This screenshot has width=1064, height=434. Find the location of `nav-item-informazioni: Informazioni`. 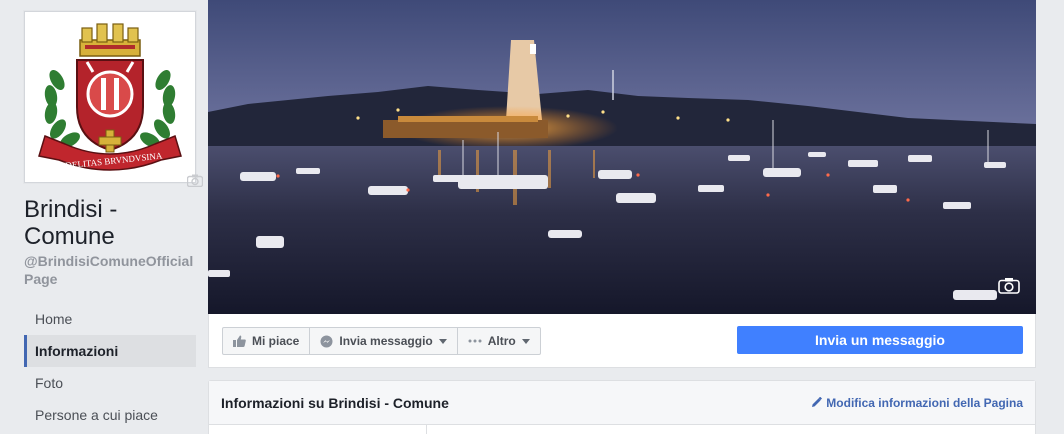

nav-item-informazioni: Informazioni is located at coordinates (110, 351).